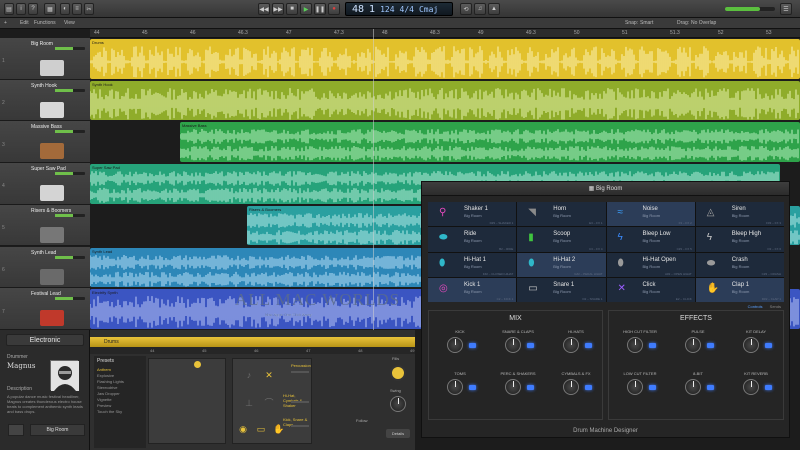  Describe the element at coordinates (64, 375) in the screenshot. I see `drummer-avatar` at that location.